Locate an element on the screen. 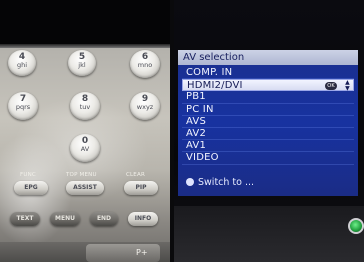 The height and width of the screenshot is (262, 364). av-item-av2: AV2 is located at coordinates (268, 134).